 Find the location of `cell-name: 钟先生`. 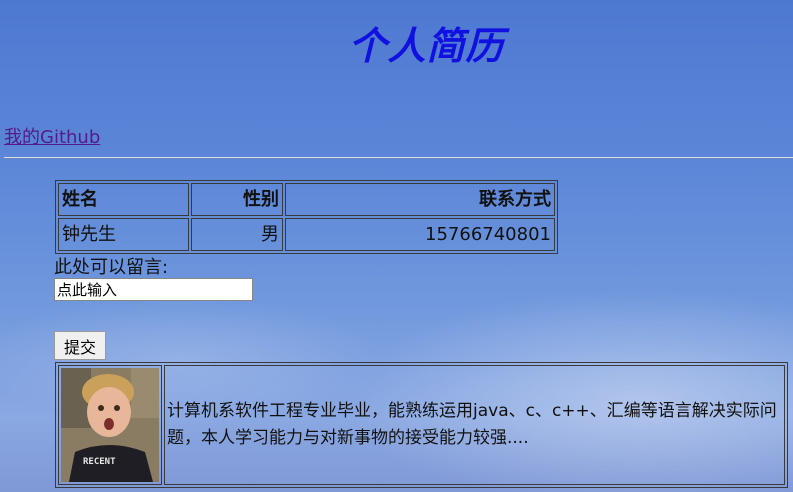

cell-name: 钟先生 is located at coordinates (123, 234).